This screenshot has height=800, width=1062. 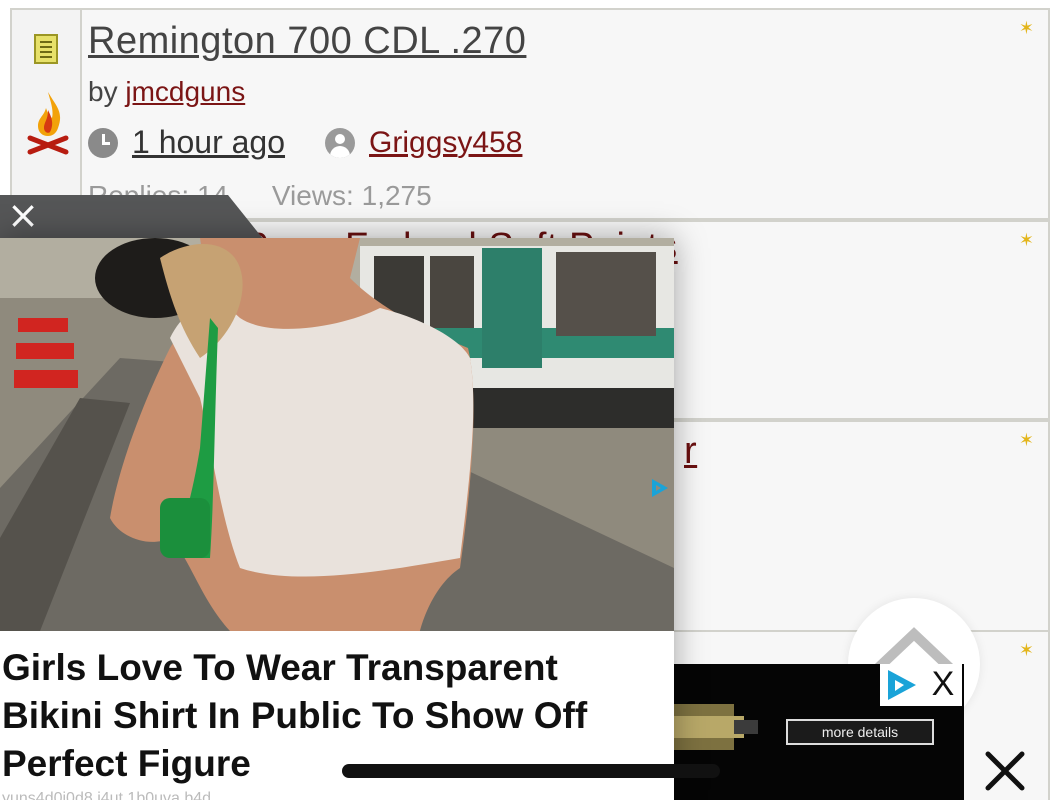 What do you see at coordinates (103, 91) in the screenshot?
I see `by-label: by` at bounding box center [103, 91].